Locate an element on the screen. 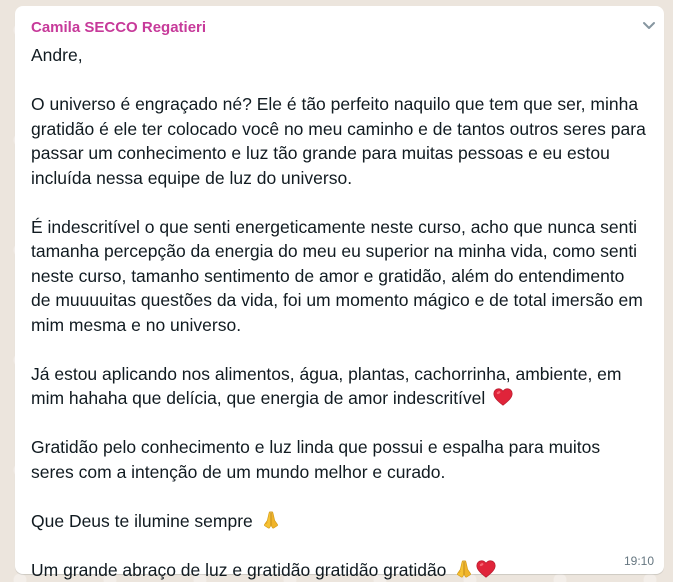 This screenshot has width=673, height=582. message-timestamp: 19:10 is located at coordinates (638, 561).